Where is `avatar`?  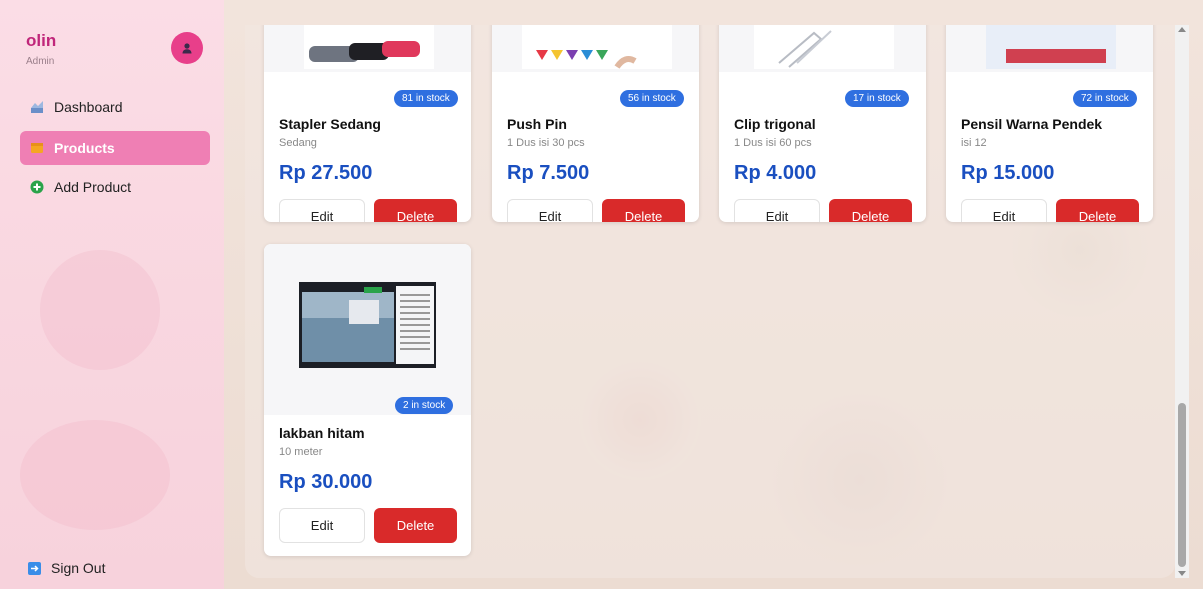 avatar is located at coordinates (187, 48).